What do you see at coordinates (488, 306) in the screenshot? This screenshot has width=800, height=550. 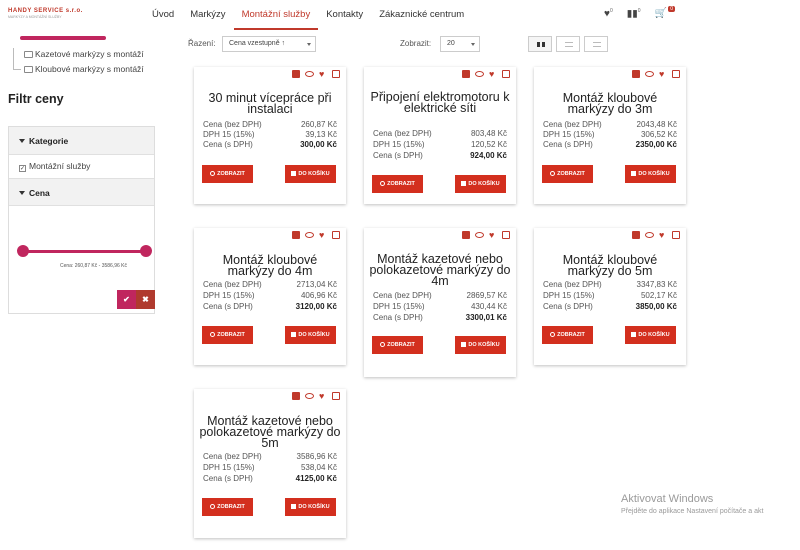 I see `price-value: 430,44 Kč` at bounding box center [488, 306].